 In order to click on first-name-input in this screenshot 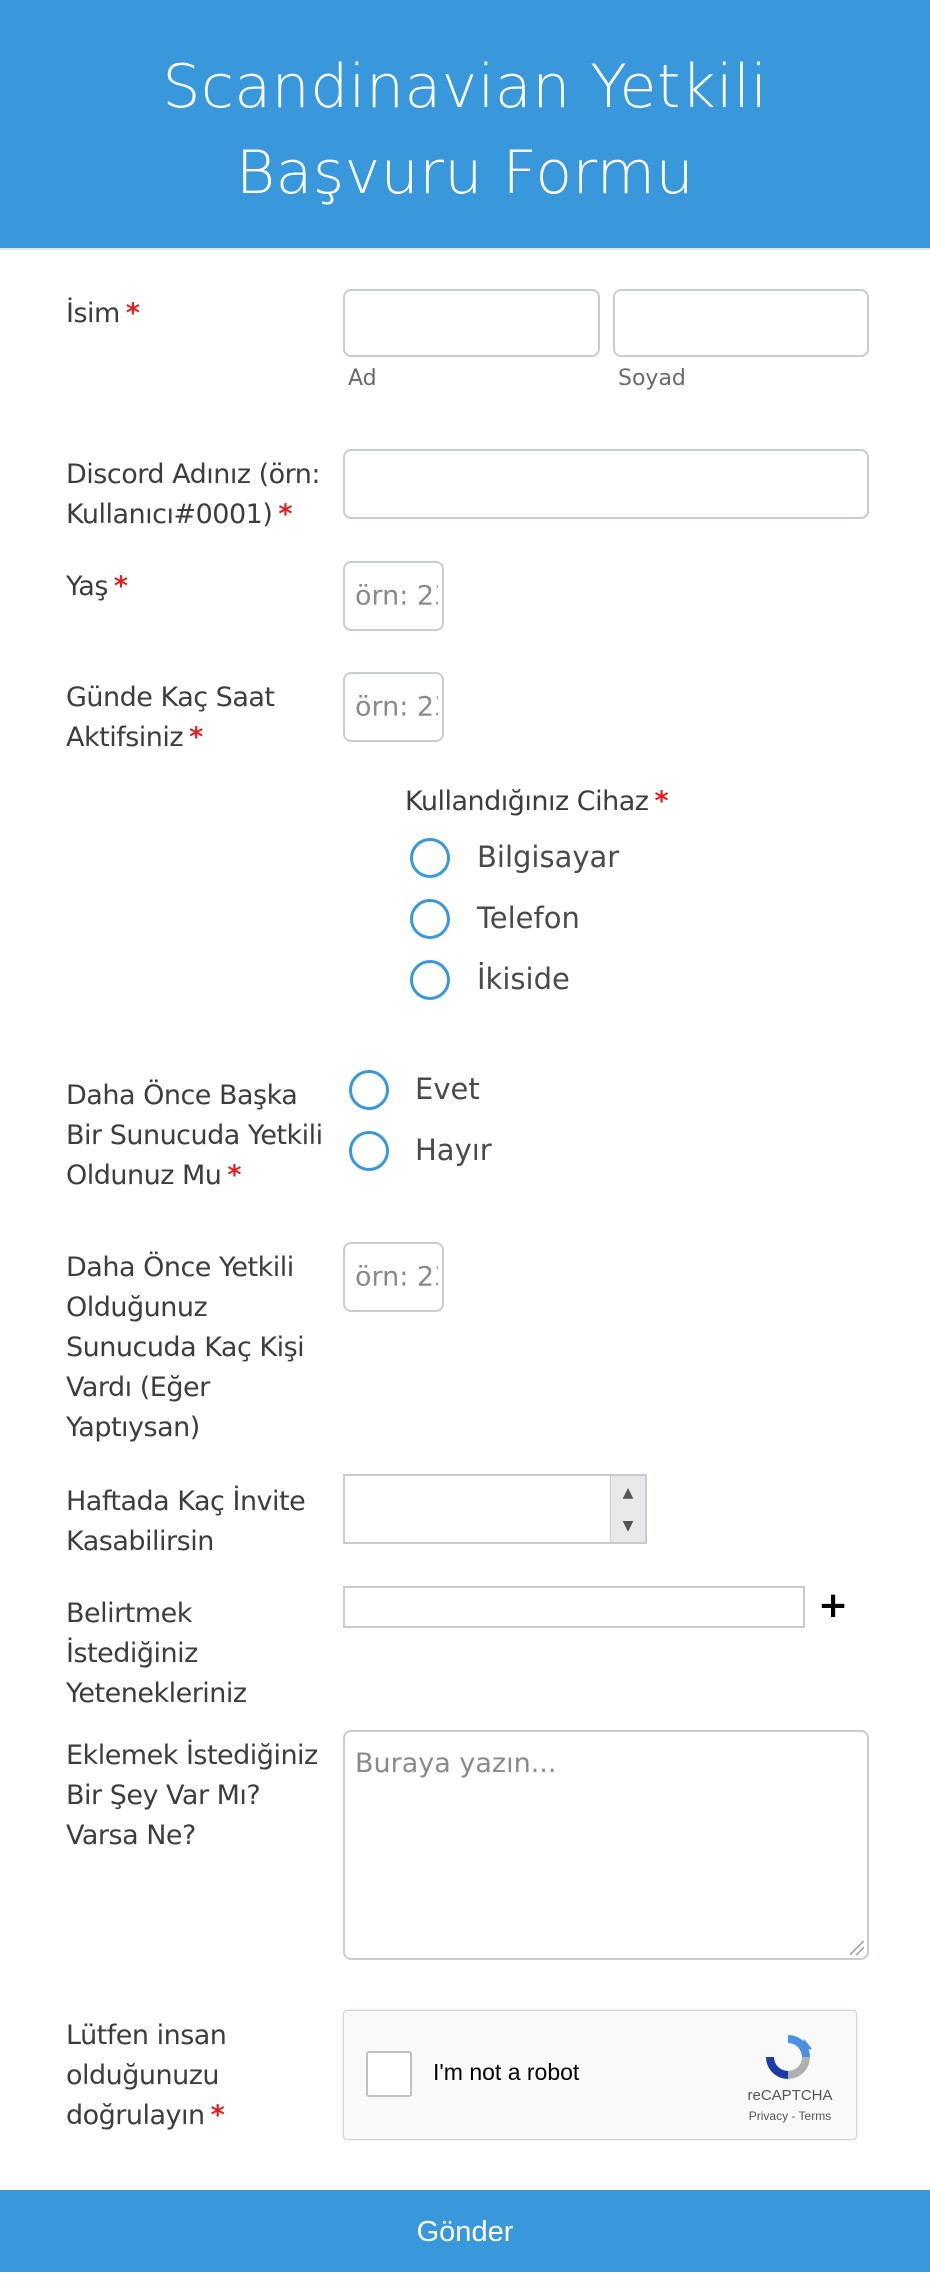, I will do `click(471, 323)`.